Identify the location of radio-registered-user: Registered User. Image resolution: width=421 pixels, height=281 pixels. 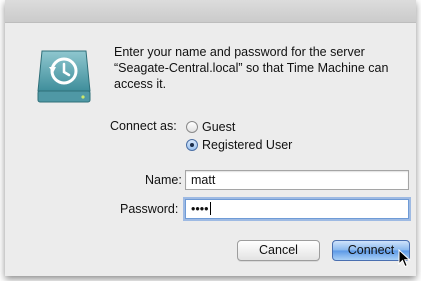
(239, 145).